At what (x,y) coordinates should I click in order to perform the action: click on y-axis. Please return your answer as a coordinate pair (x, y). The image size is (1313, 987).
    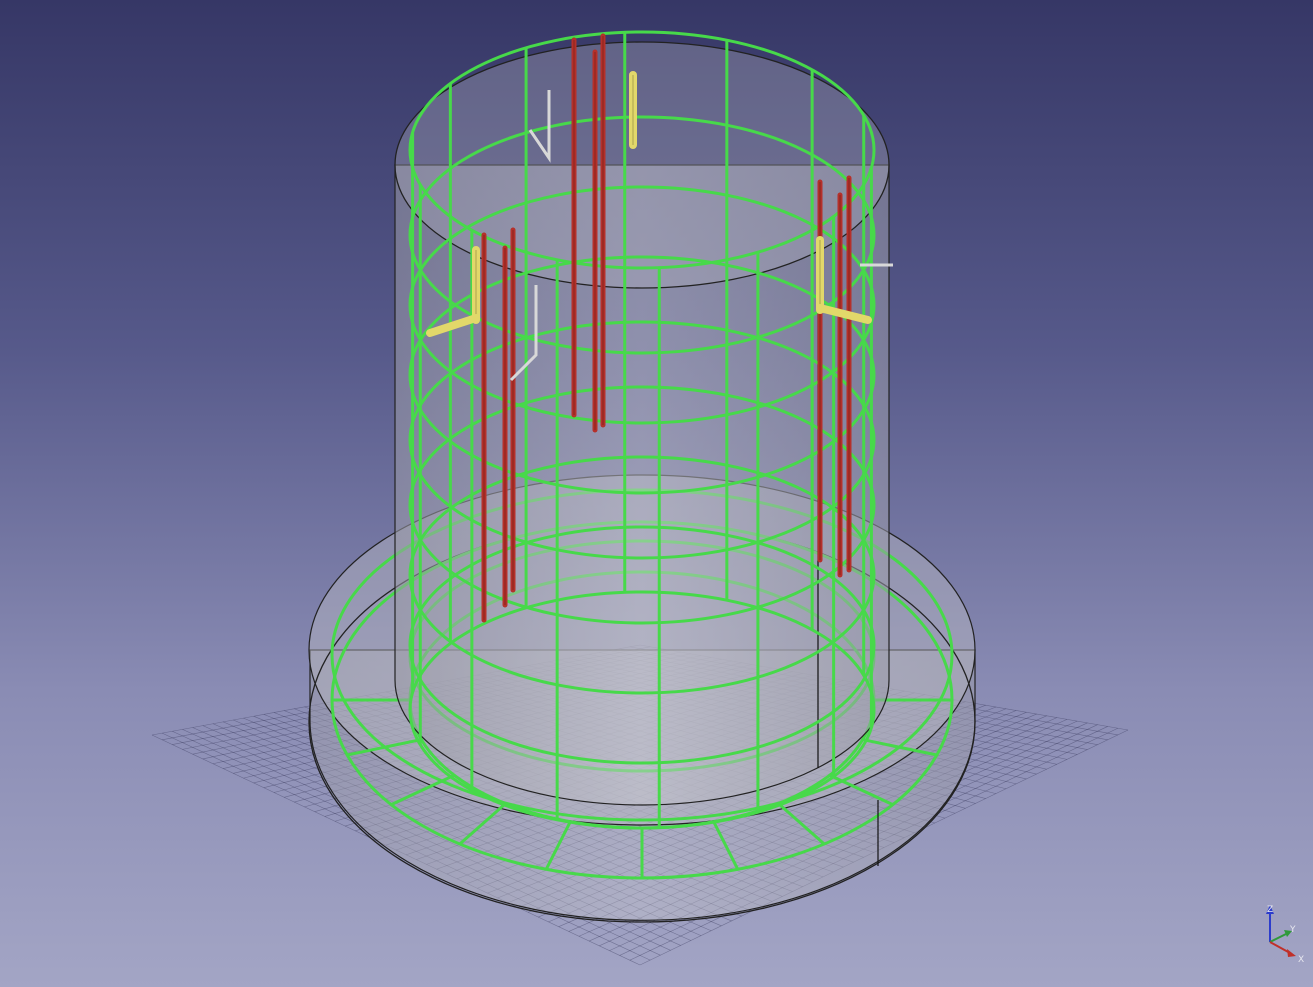
    Looking at the image, I should click on (1278, 938).